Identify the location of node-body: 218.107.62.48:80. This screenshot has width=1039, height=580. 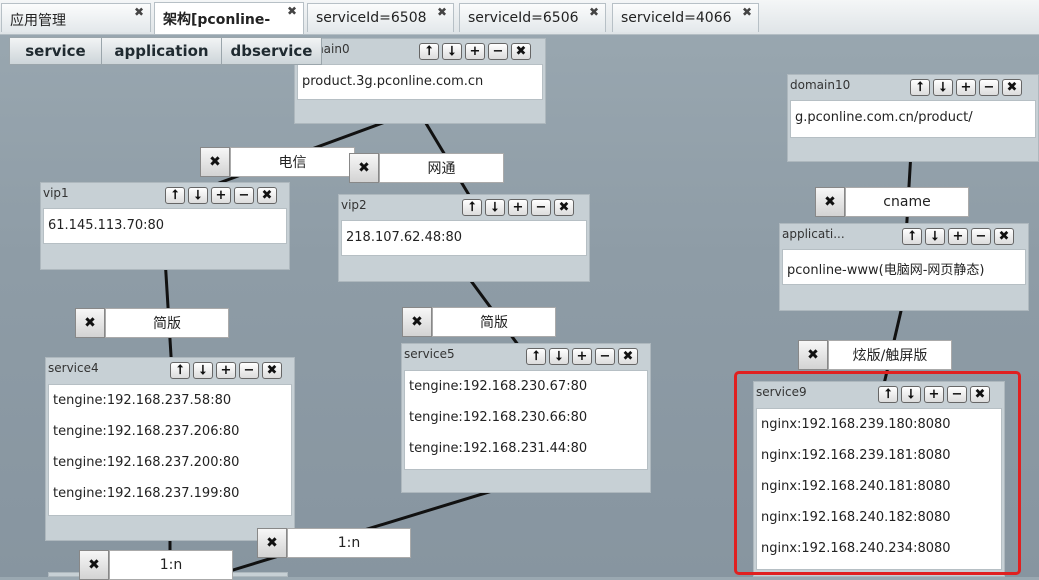
(464, 238).